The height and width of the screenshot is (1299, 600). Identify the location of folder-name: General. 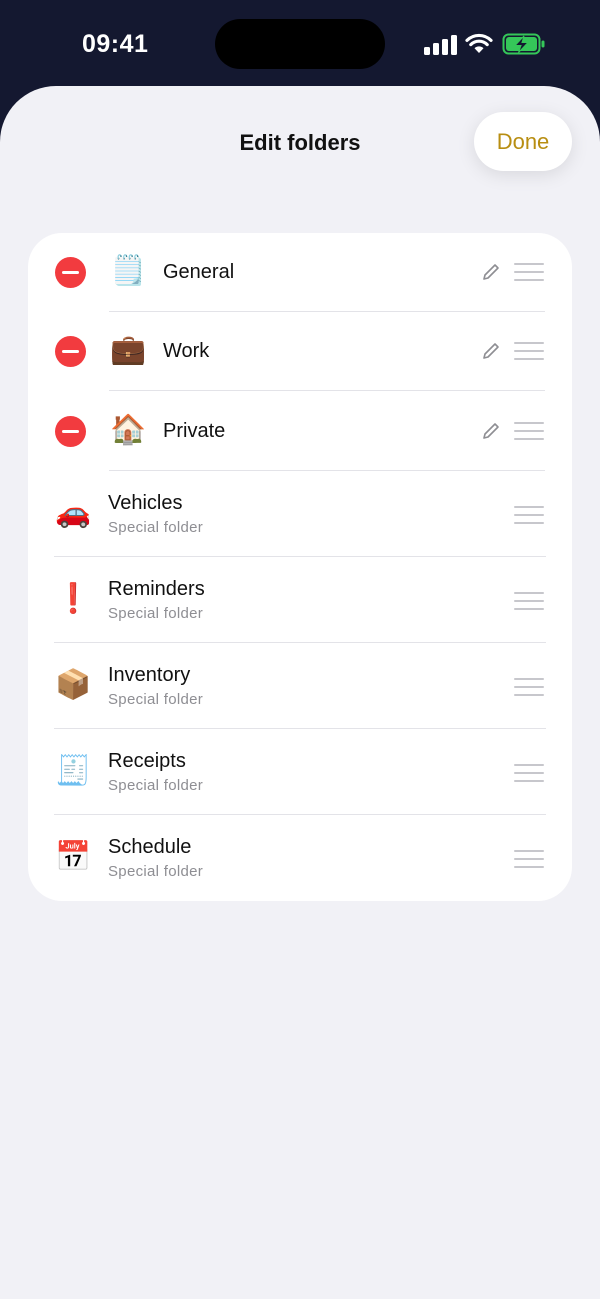
(199, 272).